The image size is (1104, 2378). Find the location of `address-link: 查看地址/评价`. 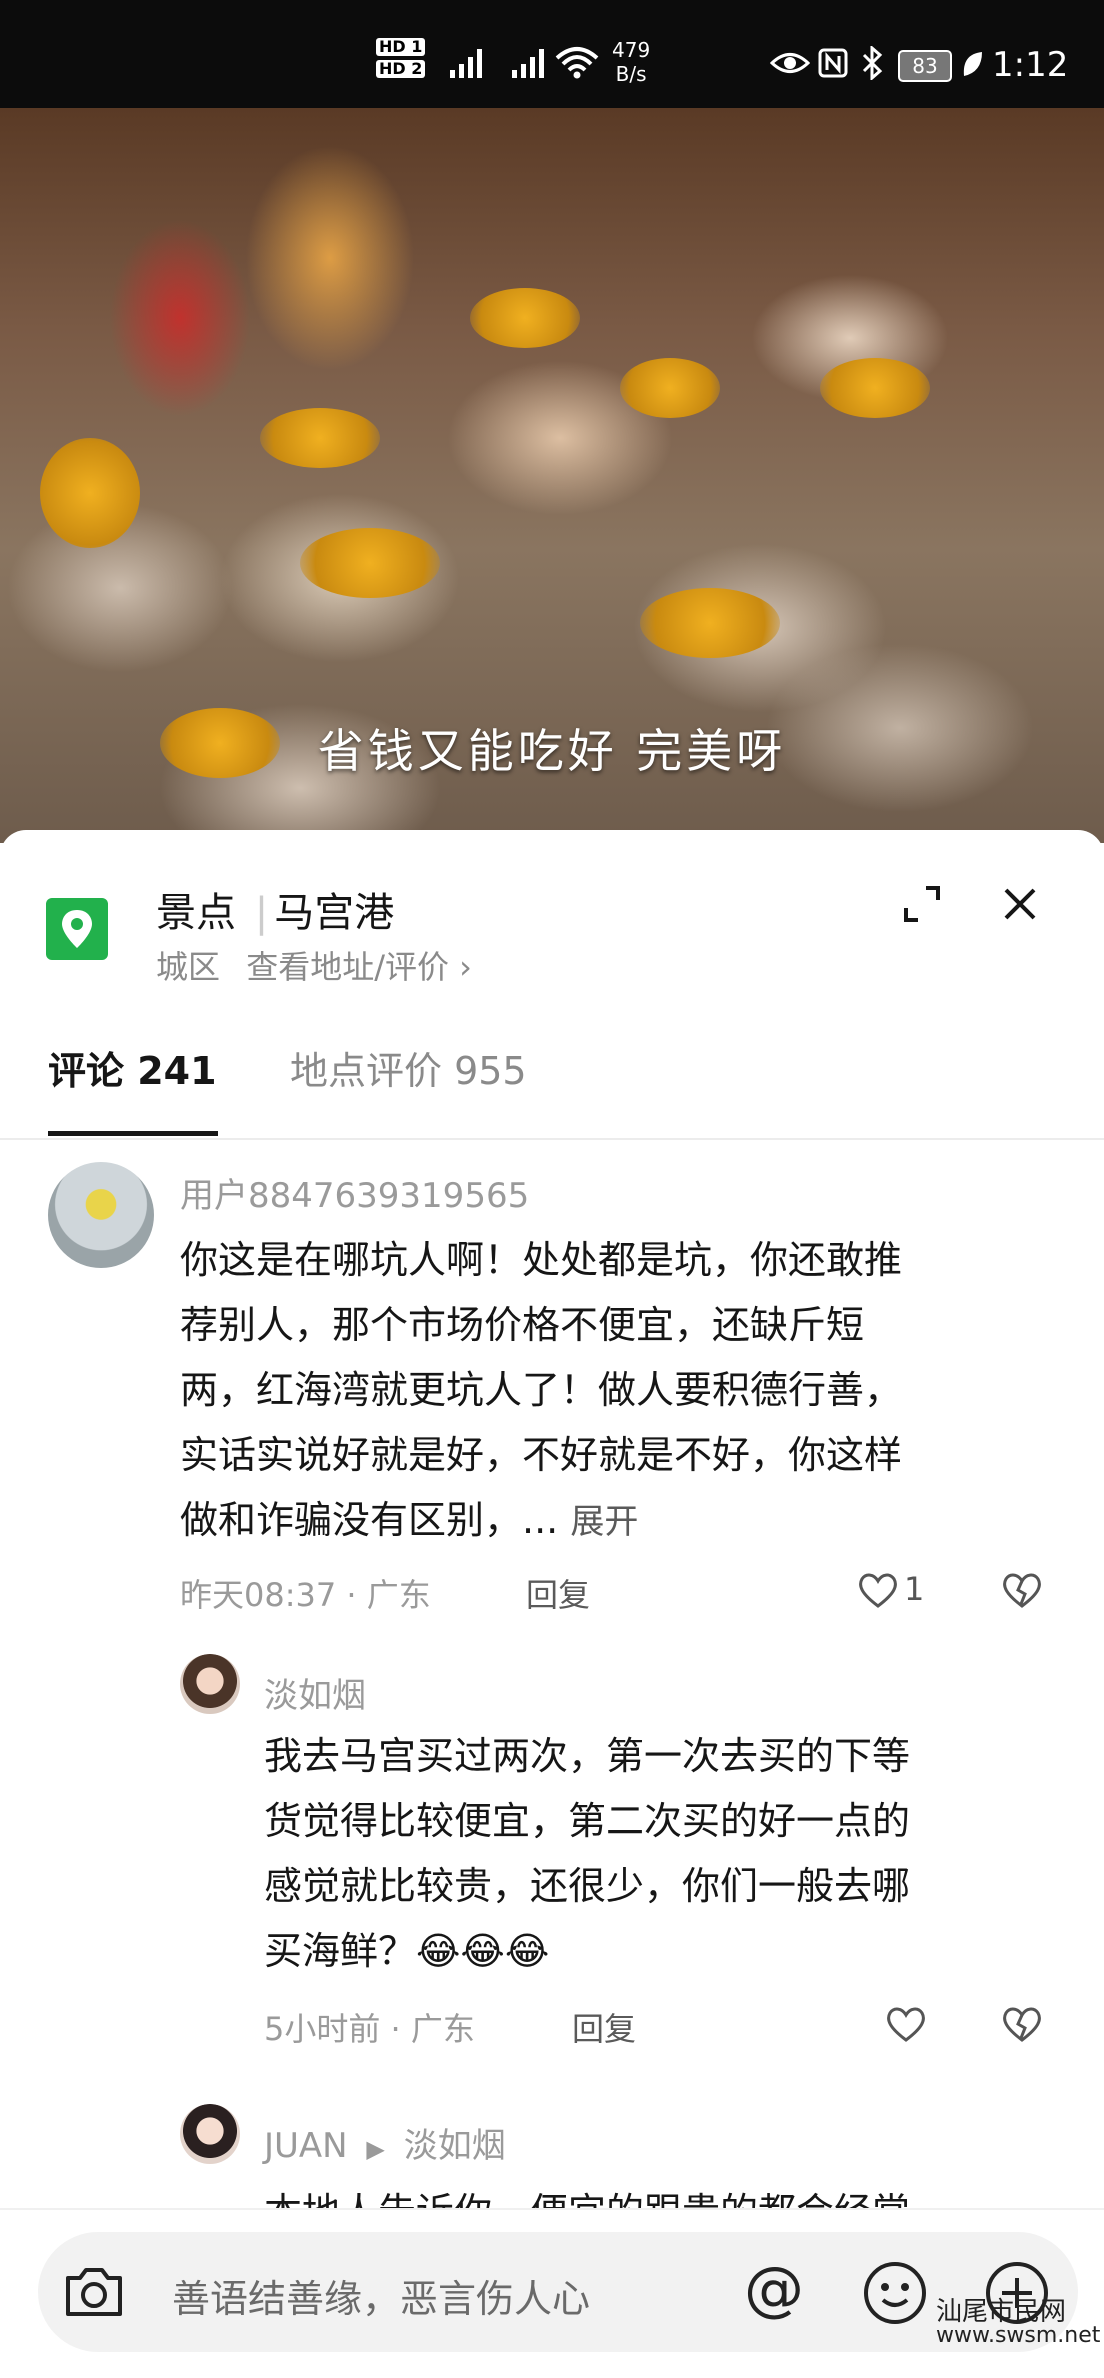

address-link: 查看地址/评价 is located at coordinates (347, 967).